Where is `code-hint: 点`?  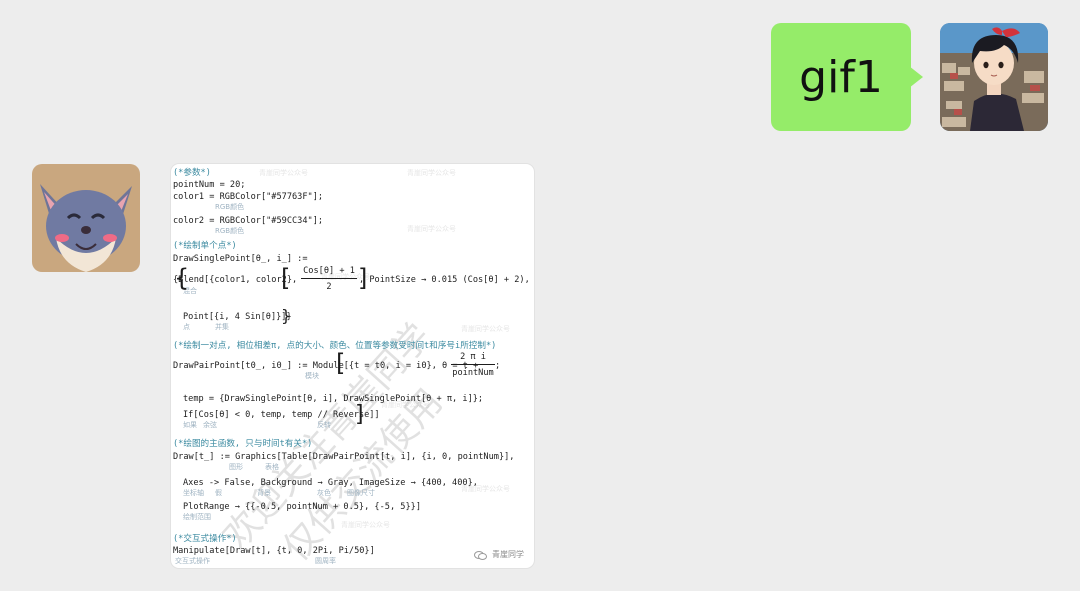 code-hint: 点 is located at coordinates (186, 327).